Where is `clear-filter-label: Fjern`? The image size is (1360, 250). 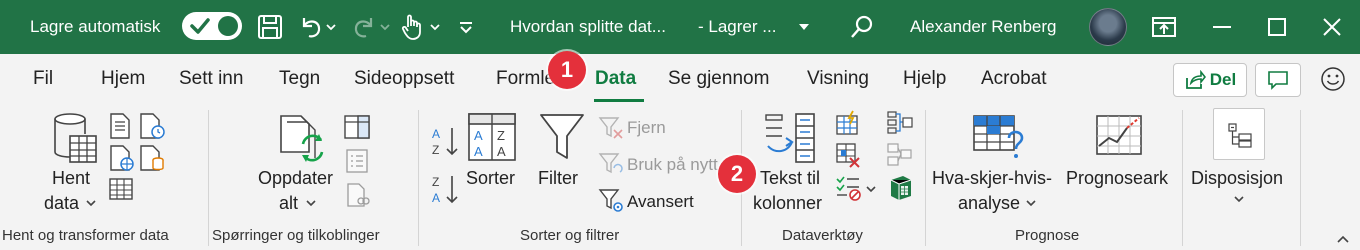
clear-filter-label: Fjern is located at coordinates (646, 128).